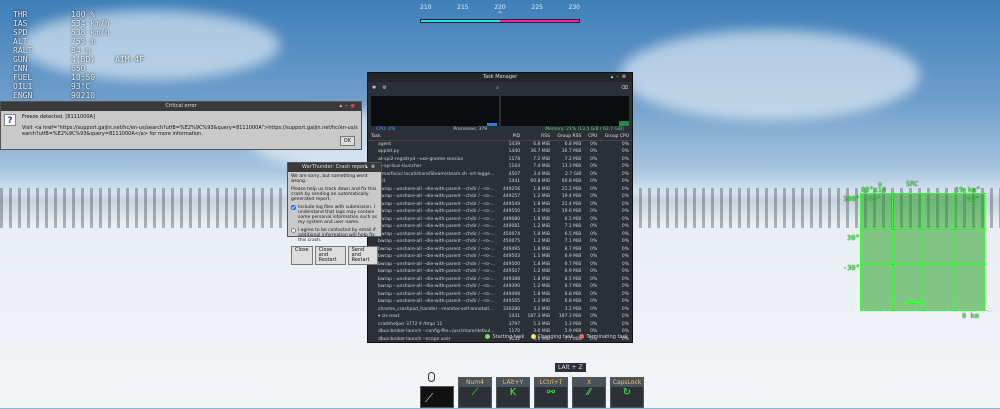 The image size is (1000, 409). Describe the element at coordinates (437, 397) in the screenshot. I see `slot-gun: ⟋` at that location.